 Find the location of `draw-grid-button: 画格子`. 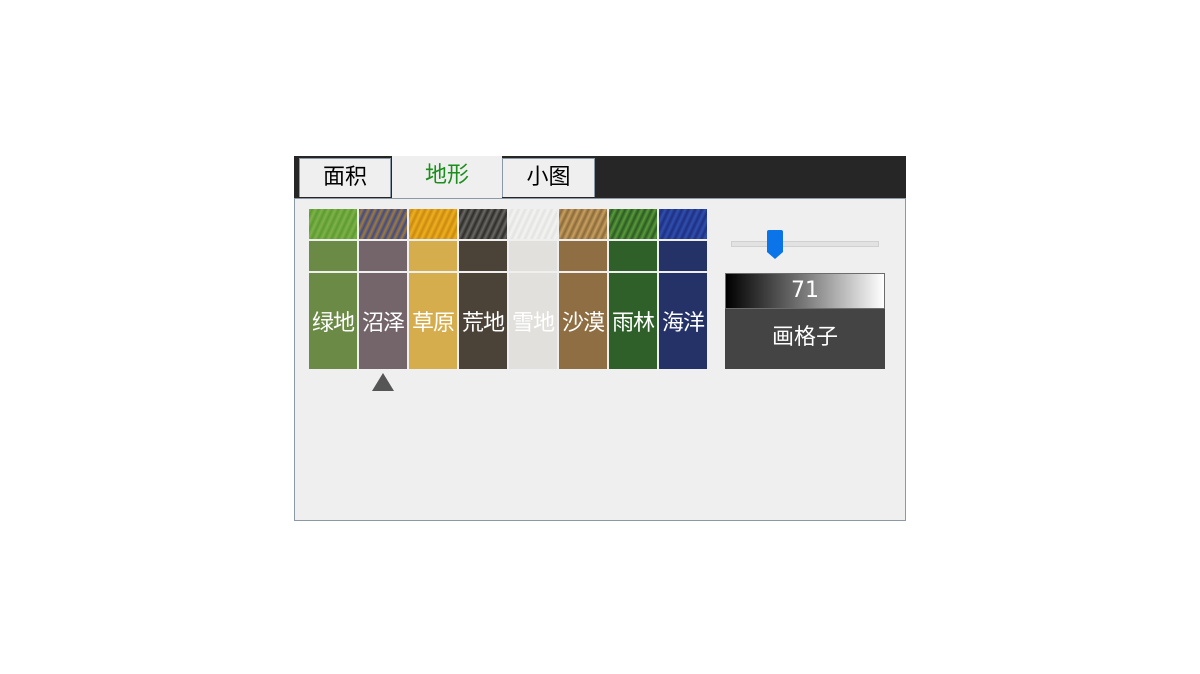

draw-grid-button: 画格子 is located at coordinates (805, 339).